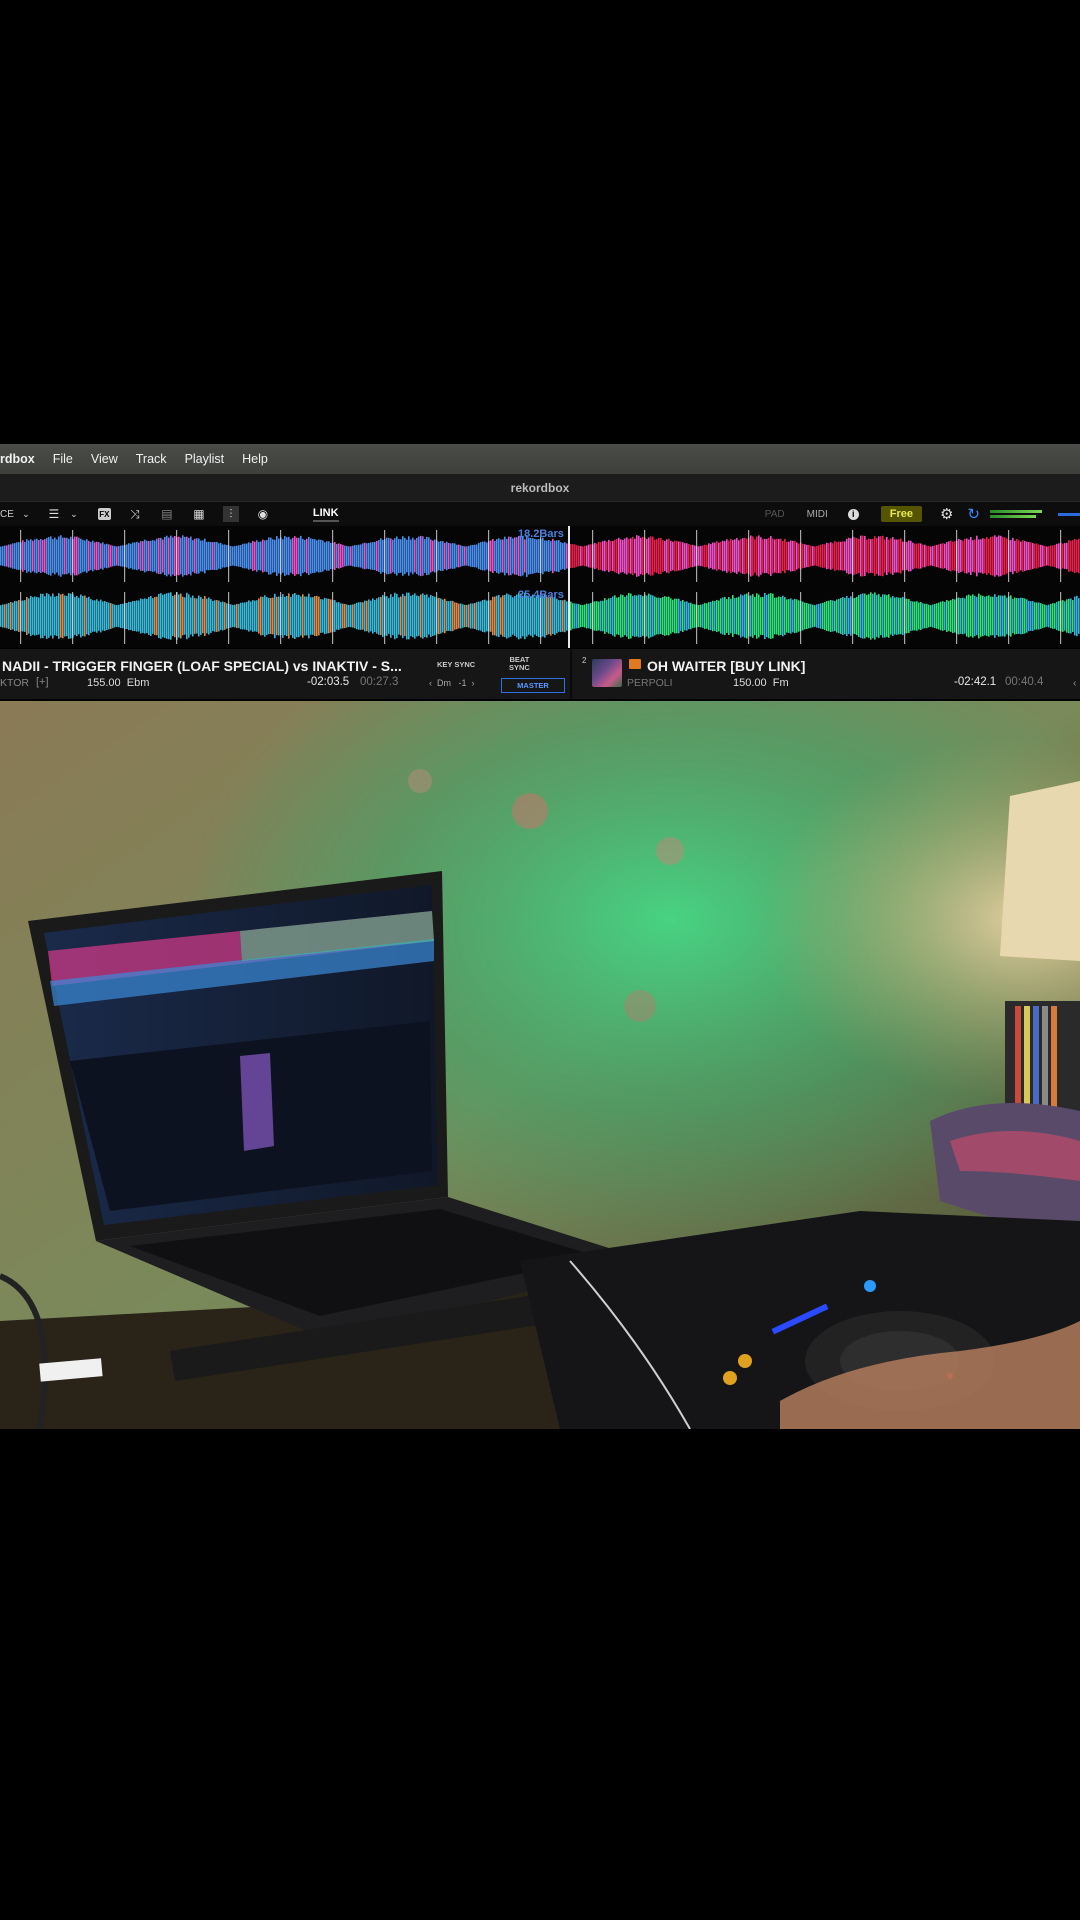 The image size is (1080, 1920). I want to click on sampler-icon: ▤, so click(167, 514).